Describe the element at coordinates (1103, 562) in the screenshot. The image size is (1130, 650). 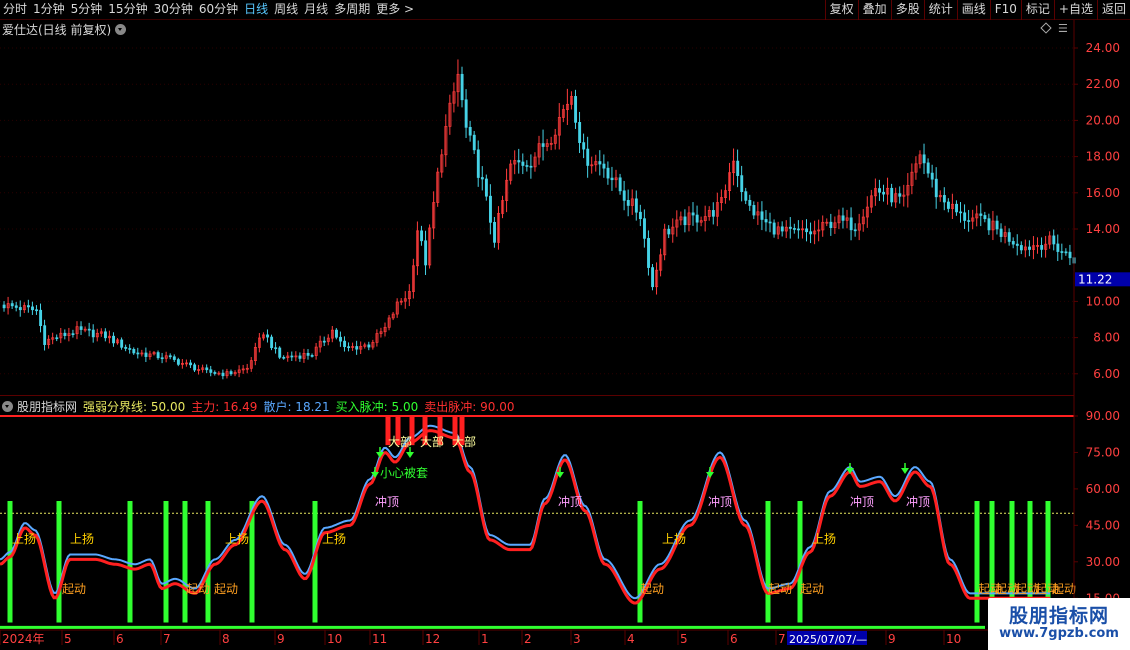
I see `indicator-value-label: 30.00` at that location.